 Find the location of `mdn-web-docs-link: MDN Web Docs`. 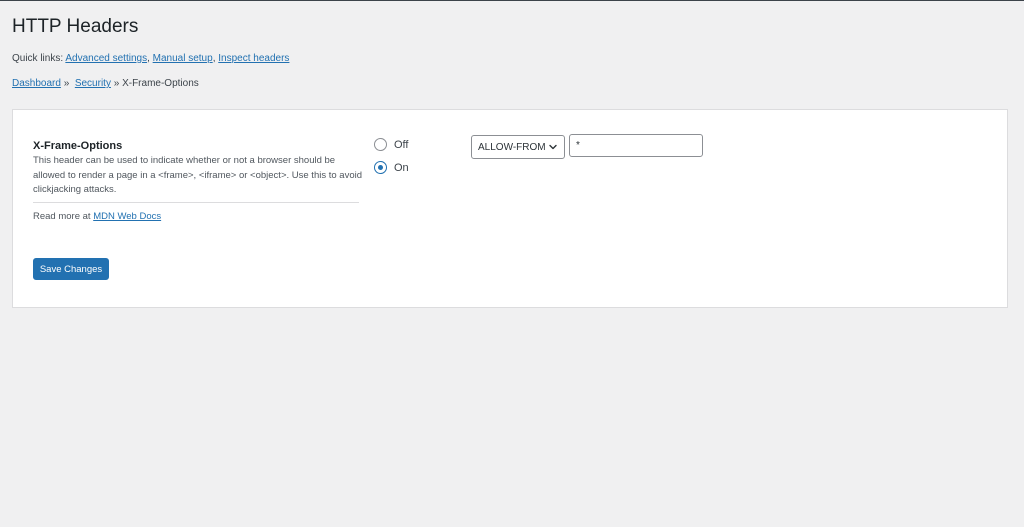

mdn-web-docs-link: MDN Web Docs is located at coordinates (127, 216).